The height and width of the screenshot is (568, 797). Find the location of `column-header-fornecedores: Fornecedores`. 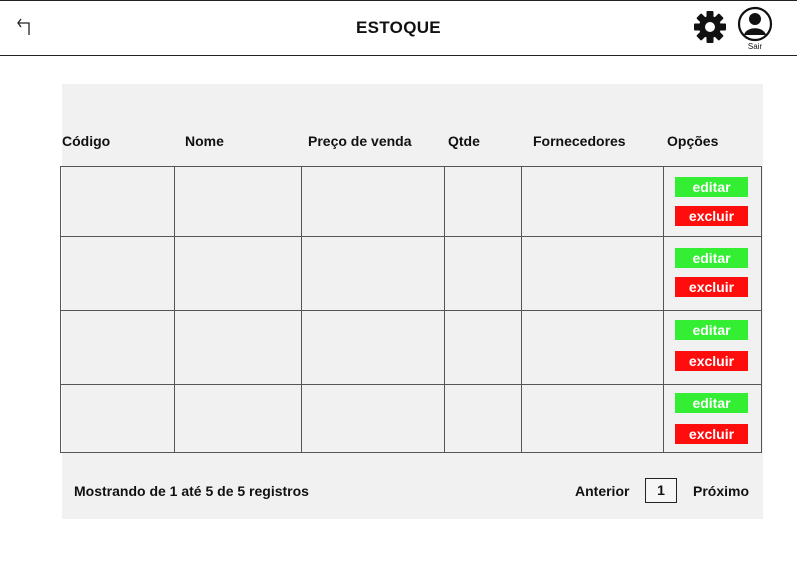

column-header-fornecedores: Fornecedores is located at coordinates (579, 141).